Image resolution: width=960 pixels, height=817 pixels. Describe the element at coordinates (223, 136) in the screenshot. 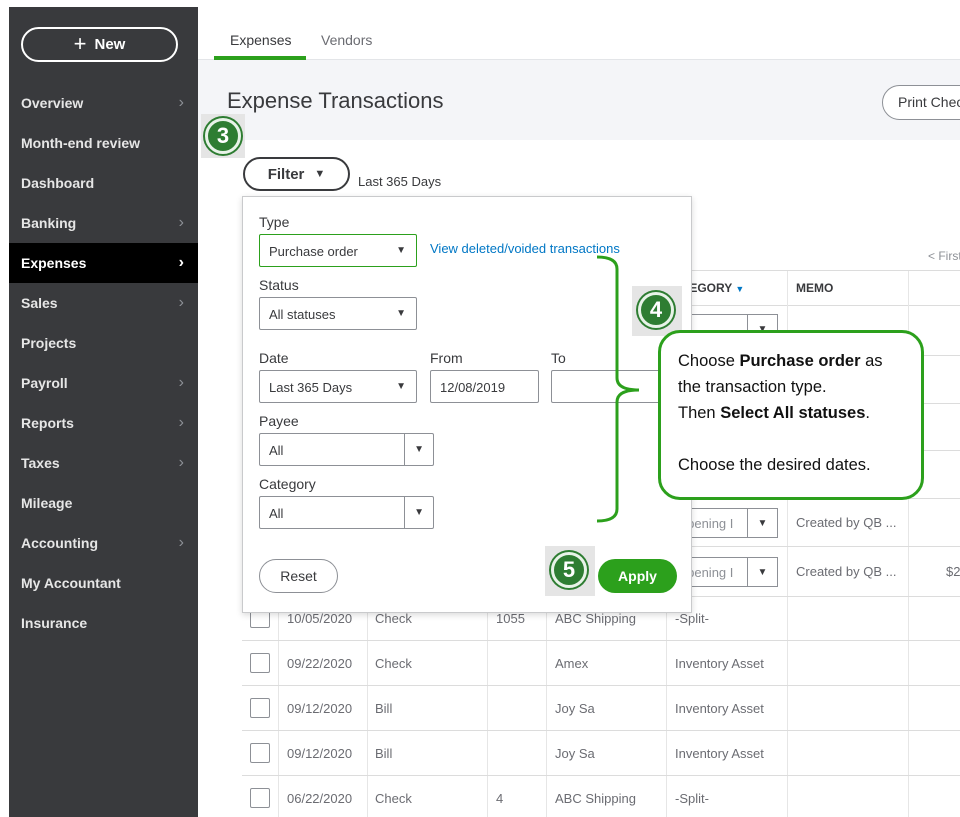

I see `step-3-badge: 3` at that location.